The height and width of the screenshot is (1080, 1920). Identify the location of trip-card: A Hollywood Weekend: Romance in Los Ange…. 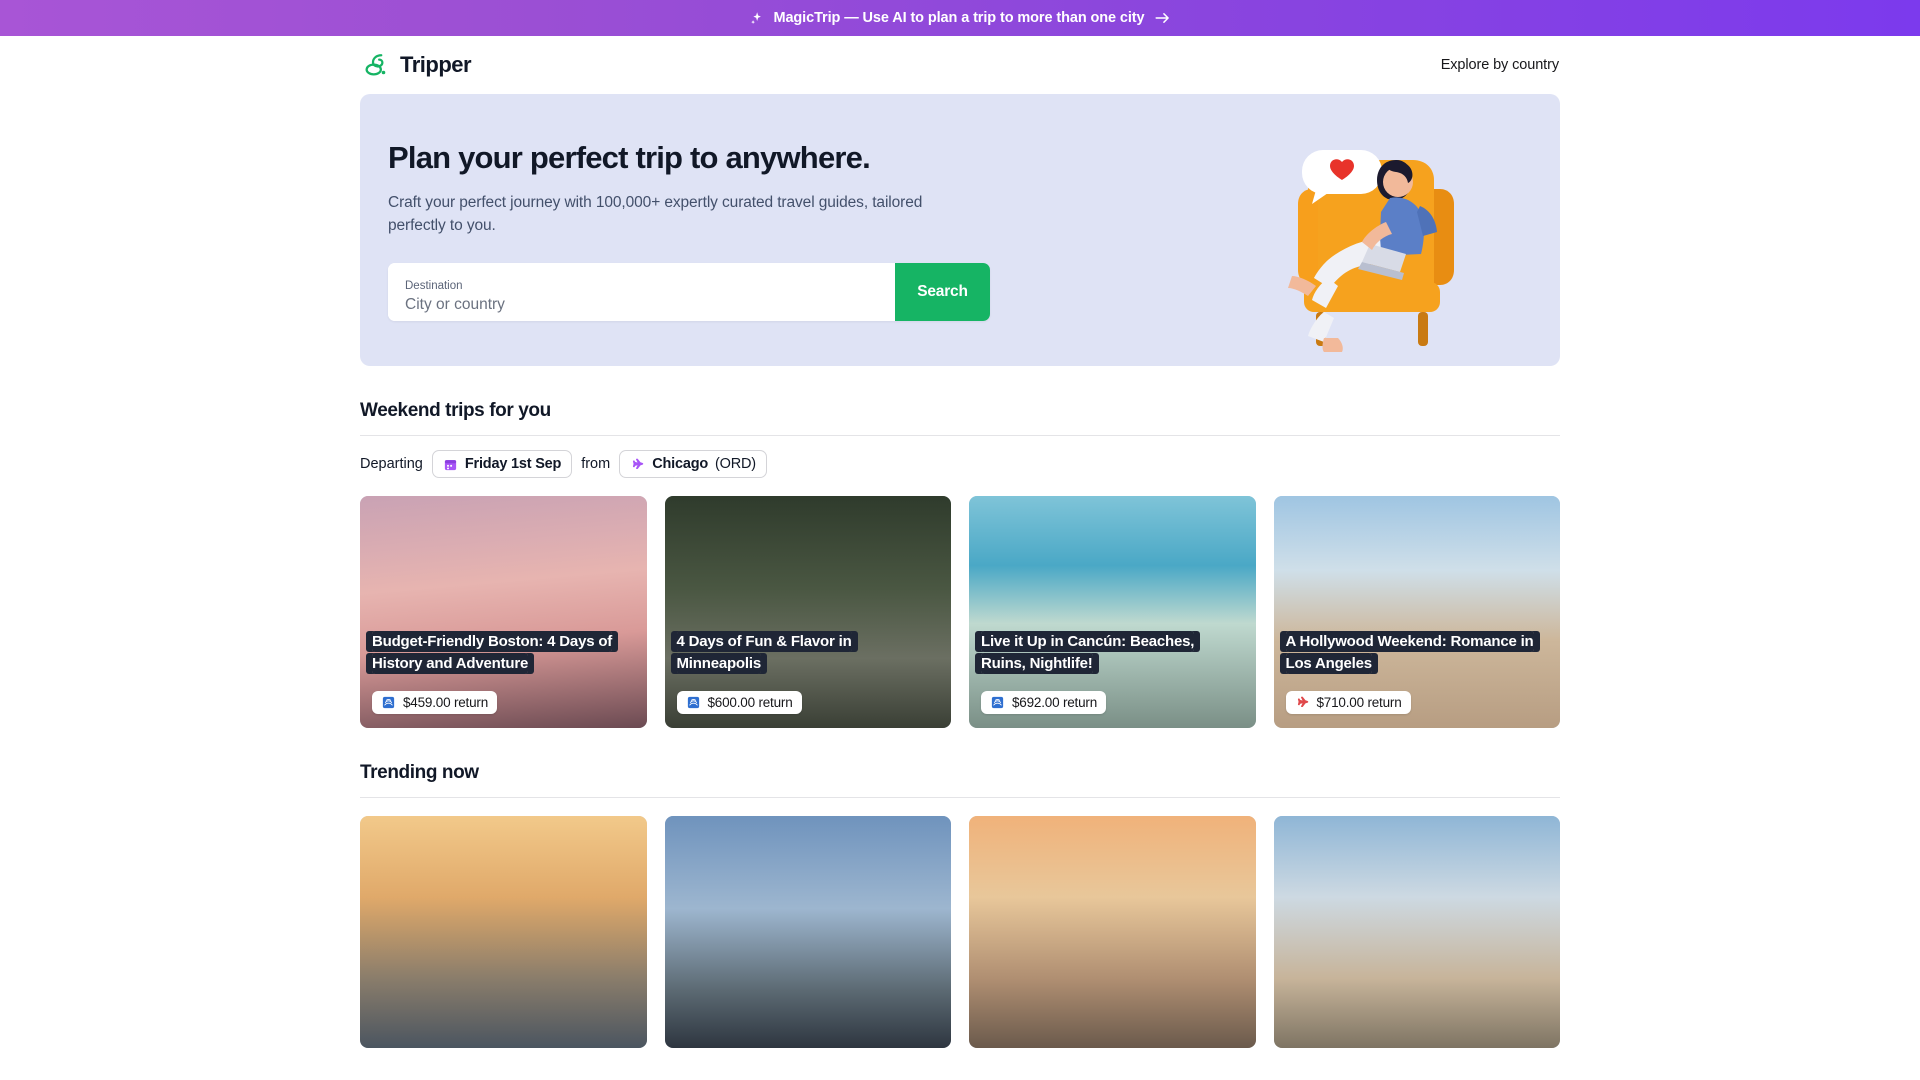
(1416, 612).